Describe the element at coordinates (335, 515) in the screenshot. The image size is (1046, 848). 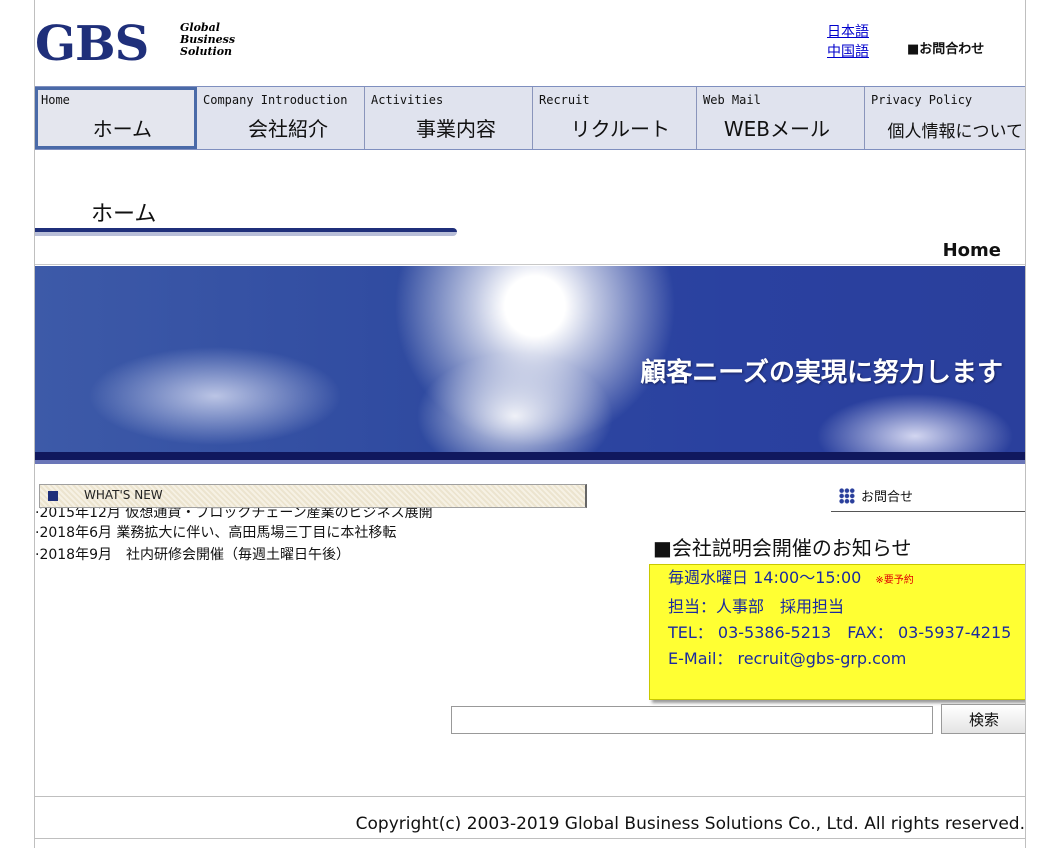
I see `list-item: ·2015年12月 仮想通貨・ブロックチェーン産業のビジネス展開` at that location.